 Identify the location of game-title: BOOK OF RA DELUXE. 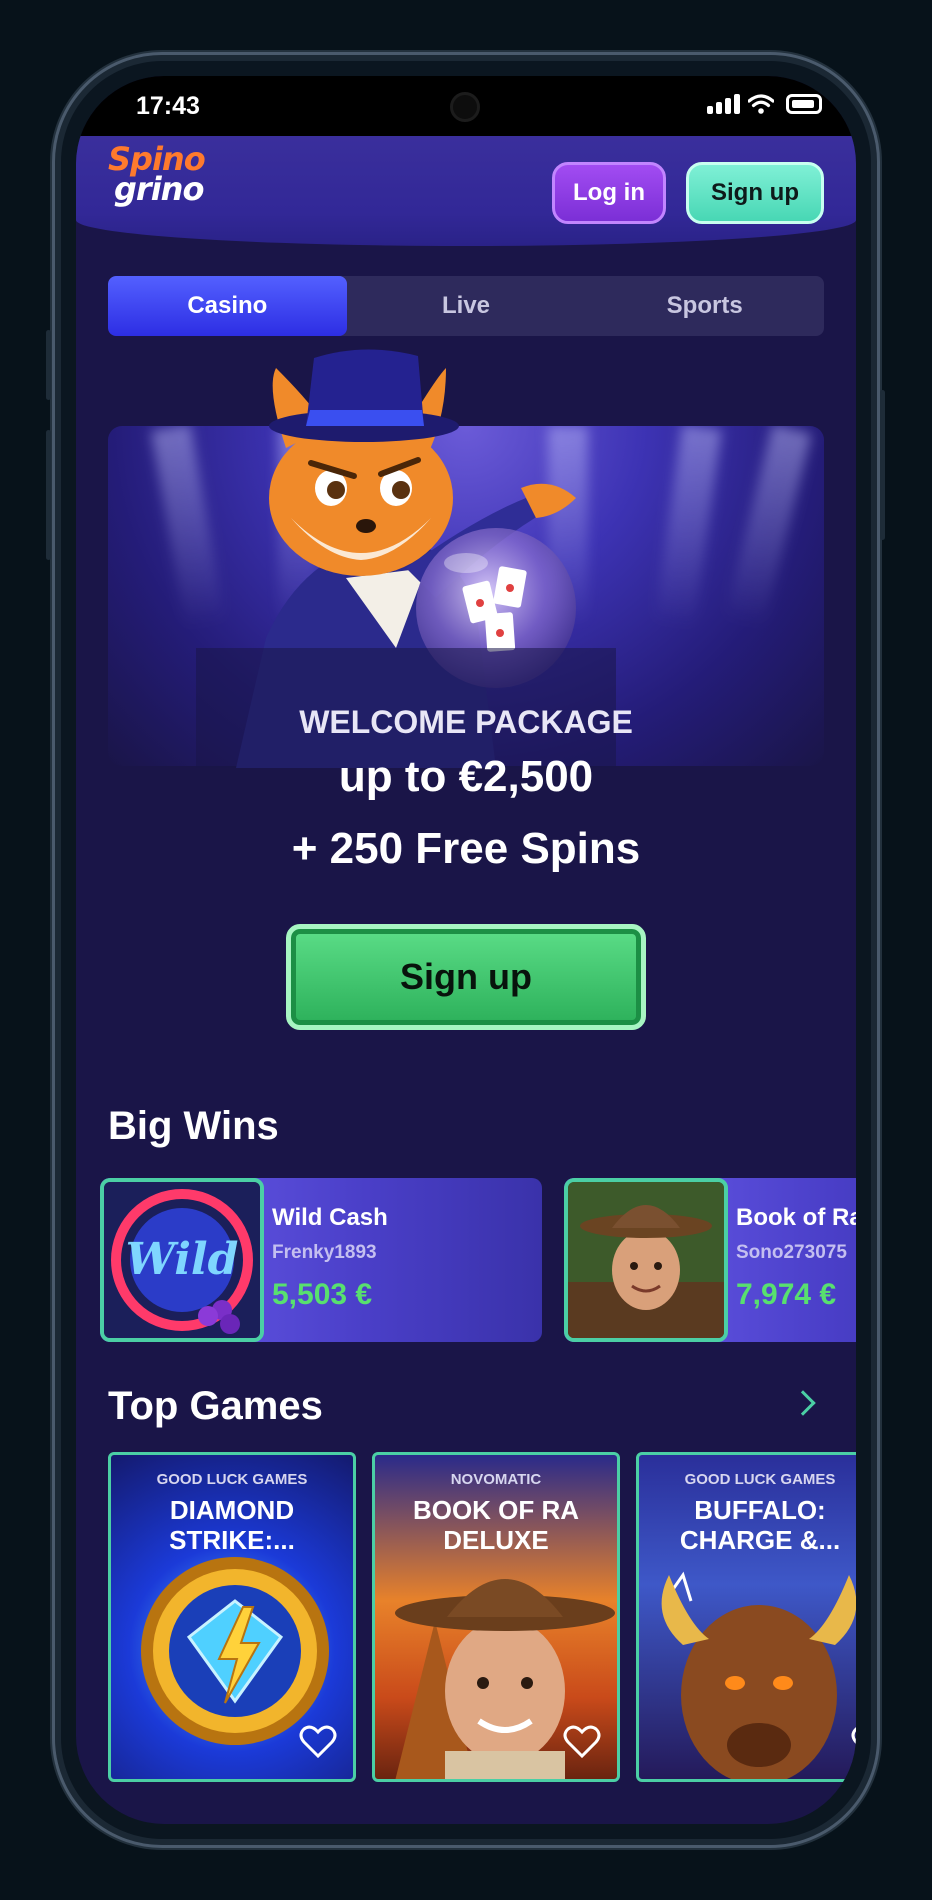
(496, 1525).